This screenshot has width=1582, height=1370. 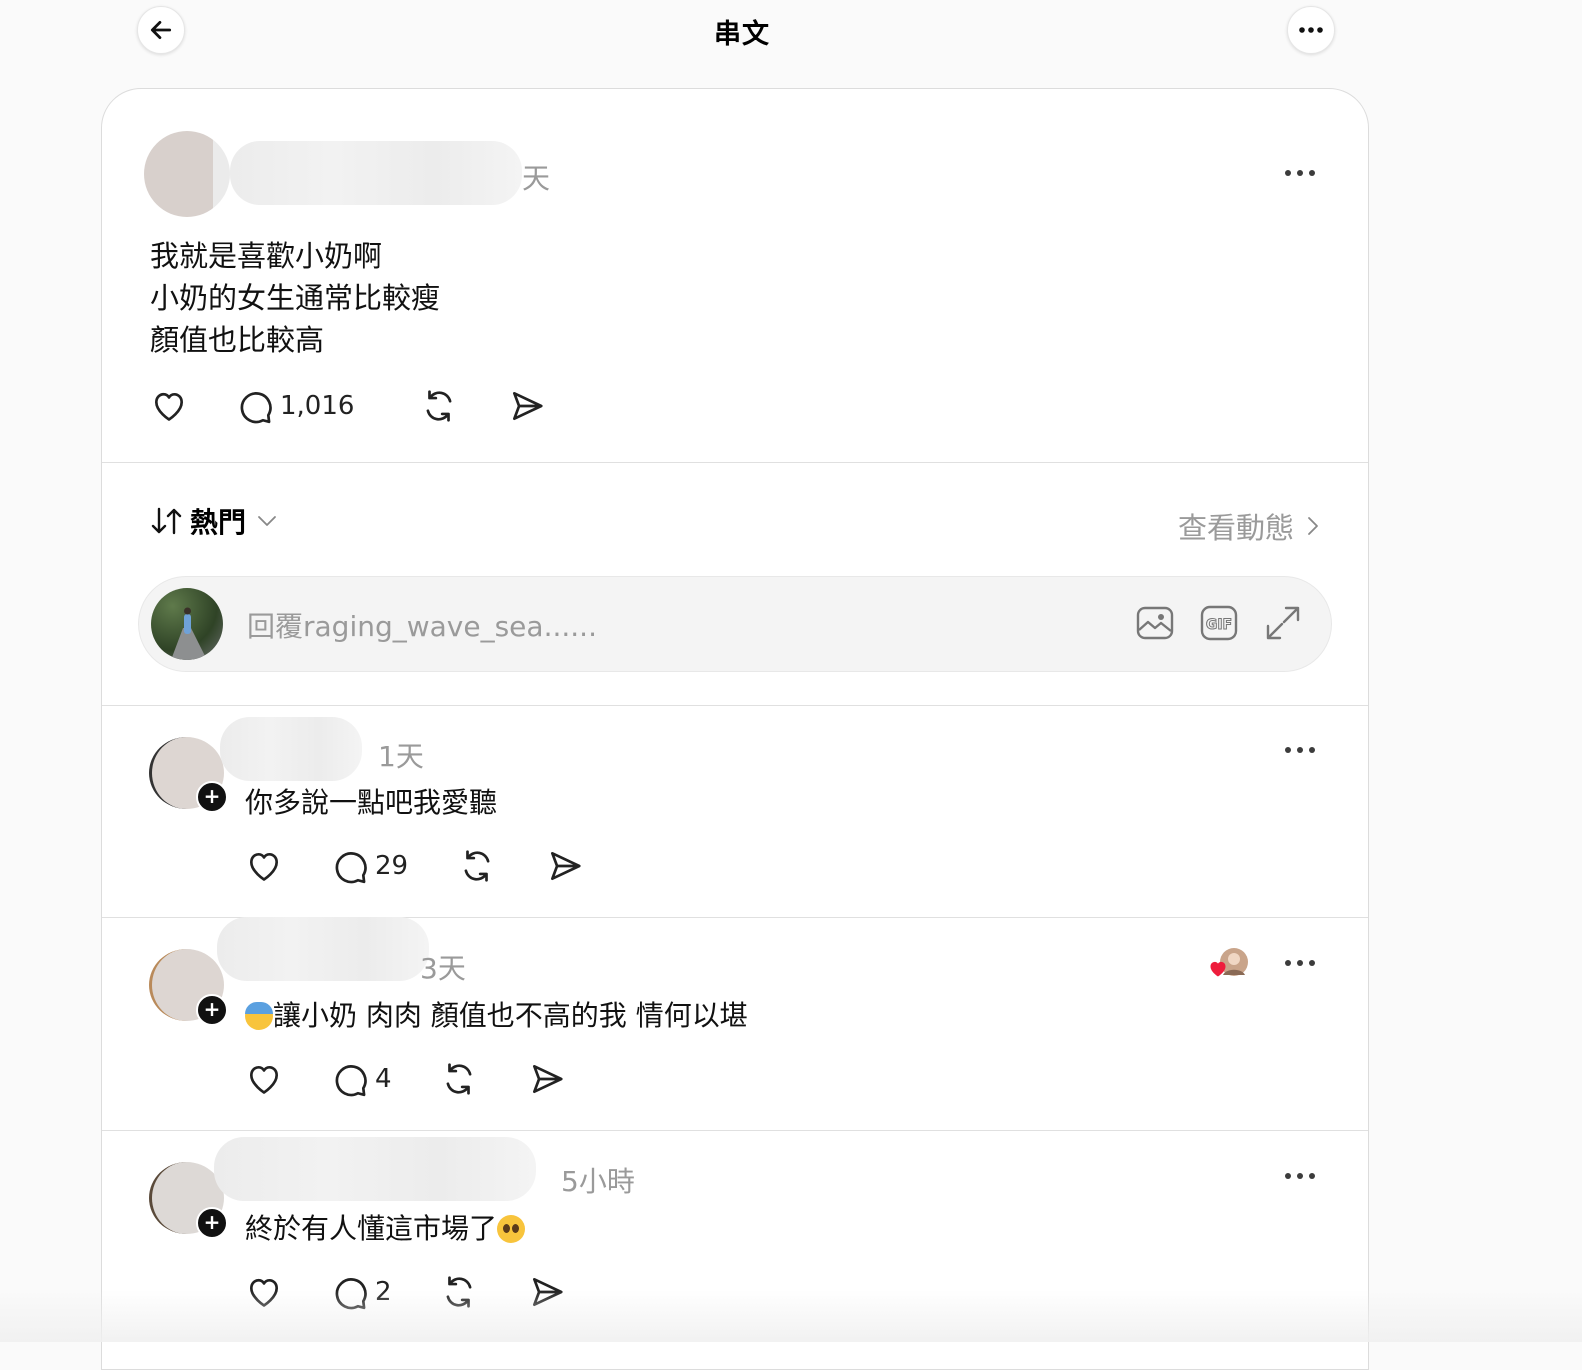 I want to click on sort-dropdown: 熱門, so click(x=214, y=521).